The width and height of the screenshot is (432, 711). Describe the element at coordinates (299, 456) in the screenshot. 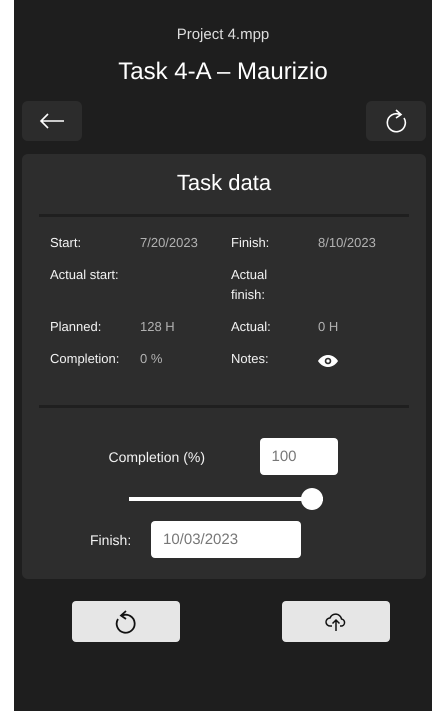

I see `completion-input: 100` at that location.